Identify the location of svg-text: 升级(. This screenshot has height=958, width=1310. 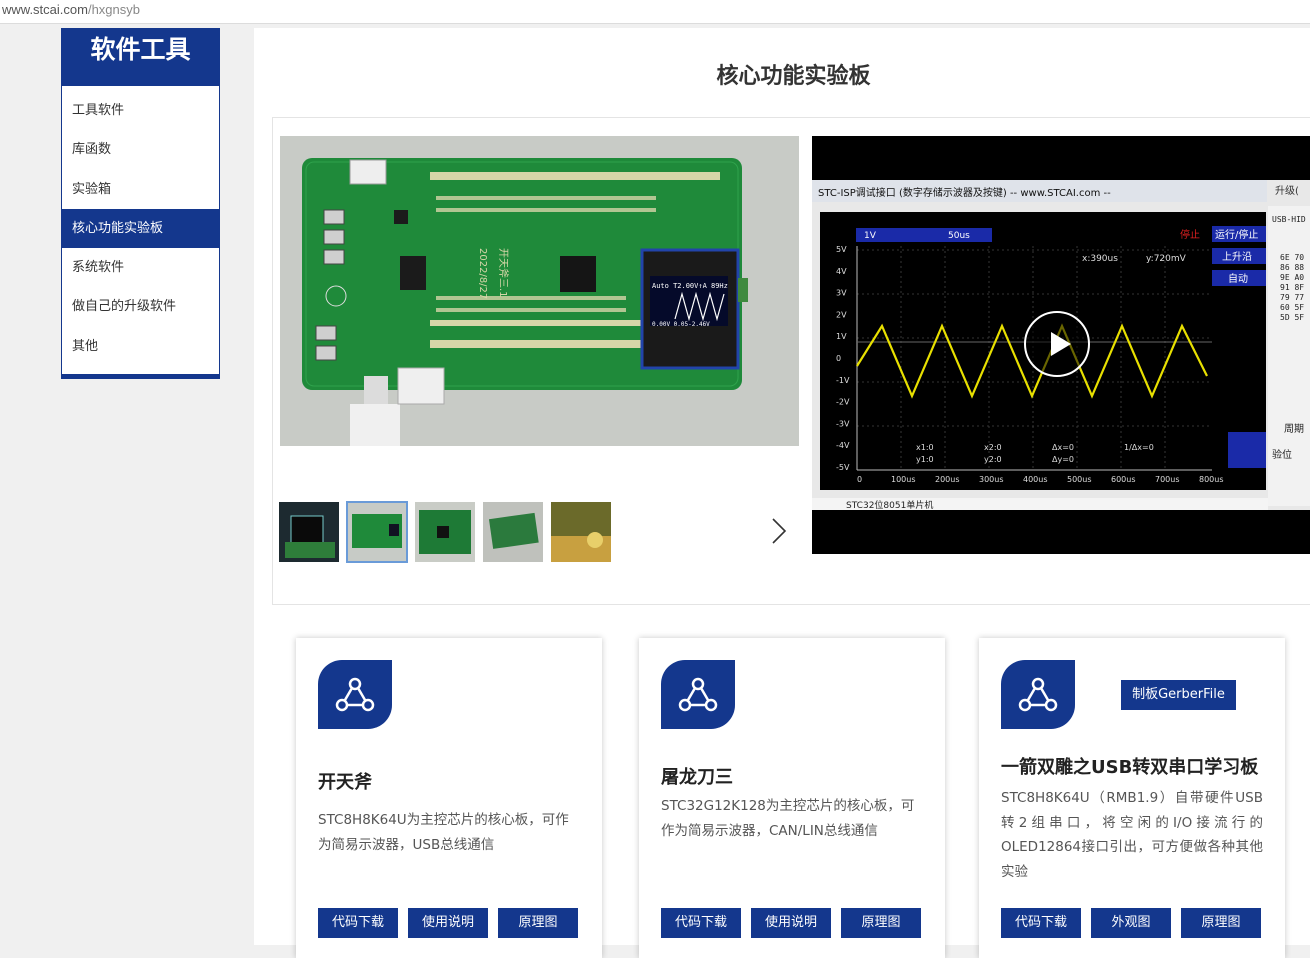
(1287, 191).